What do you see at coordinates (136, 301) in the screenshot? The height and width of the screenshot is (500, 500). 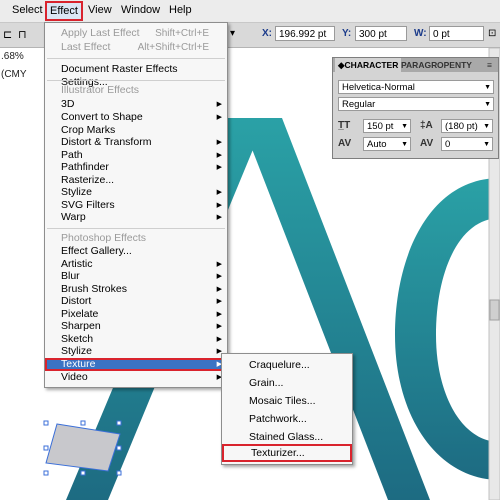 I see `menu-item-distort: Distort ▶` at bounding box center [136, 301].